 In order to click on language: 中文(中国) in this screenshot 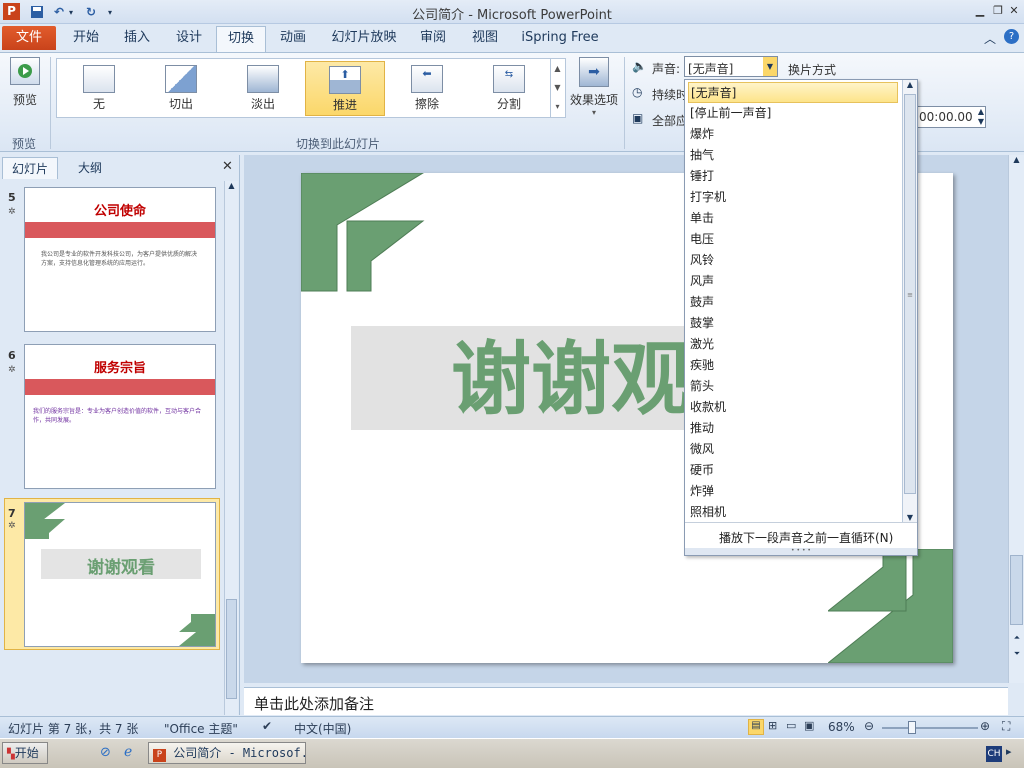, I will do `click(322, 728)`.